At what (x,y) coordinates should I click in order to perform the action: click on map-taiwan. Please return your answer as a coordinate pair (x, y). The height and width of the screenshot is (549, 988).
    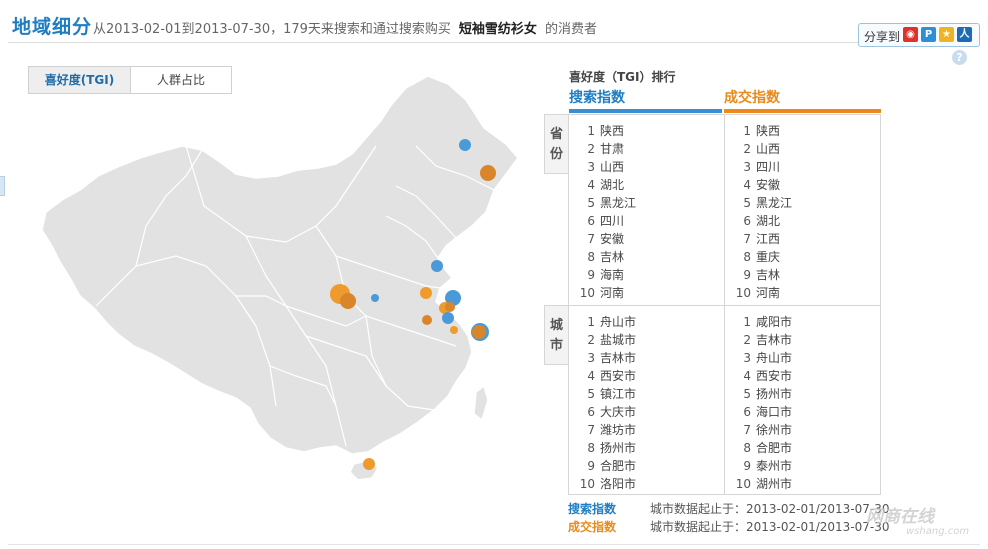
    Looking at the image, I should click on (481, 403).